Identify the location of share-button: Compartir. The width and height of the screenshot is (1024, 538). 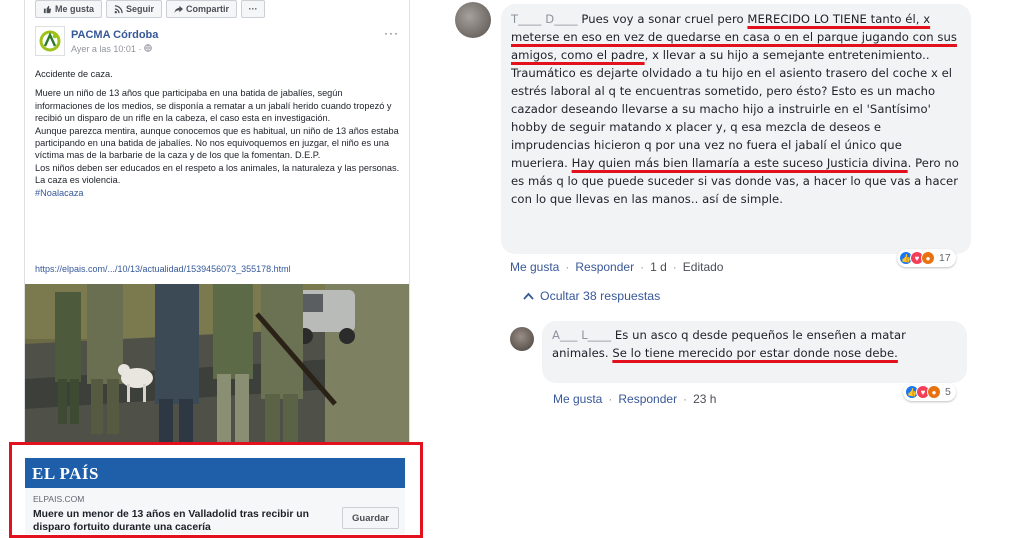
(202, 9).